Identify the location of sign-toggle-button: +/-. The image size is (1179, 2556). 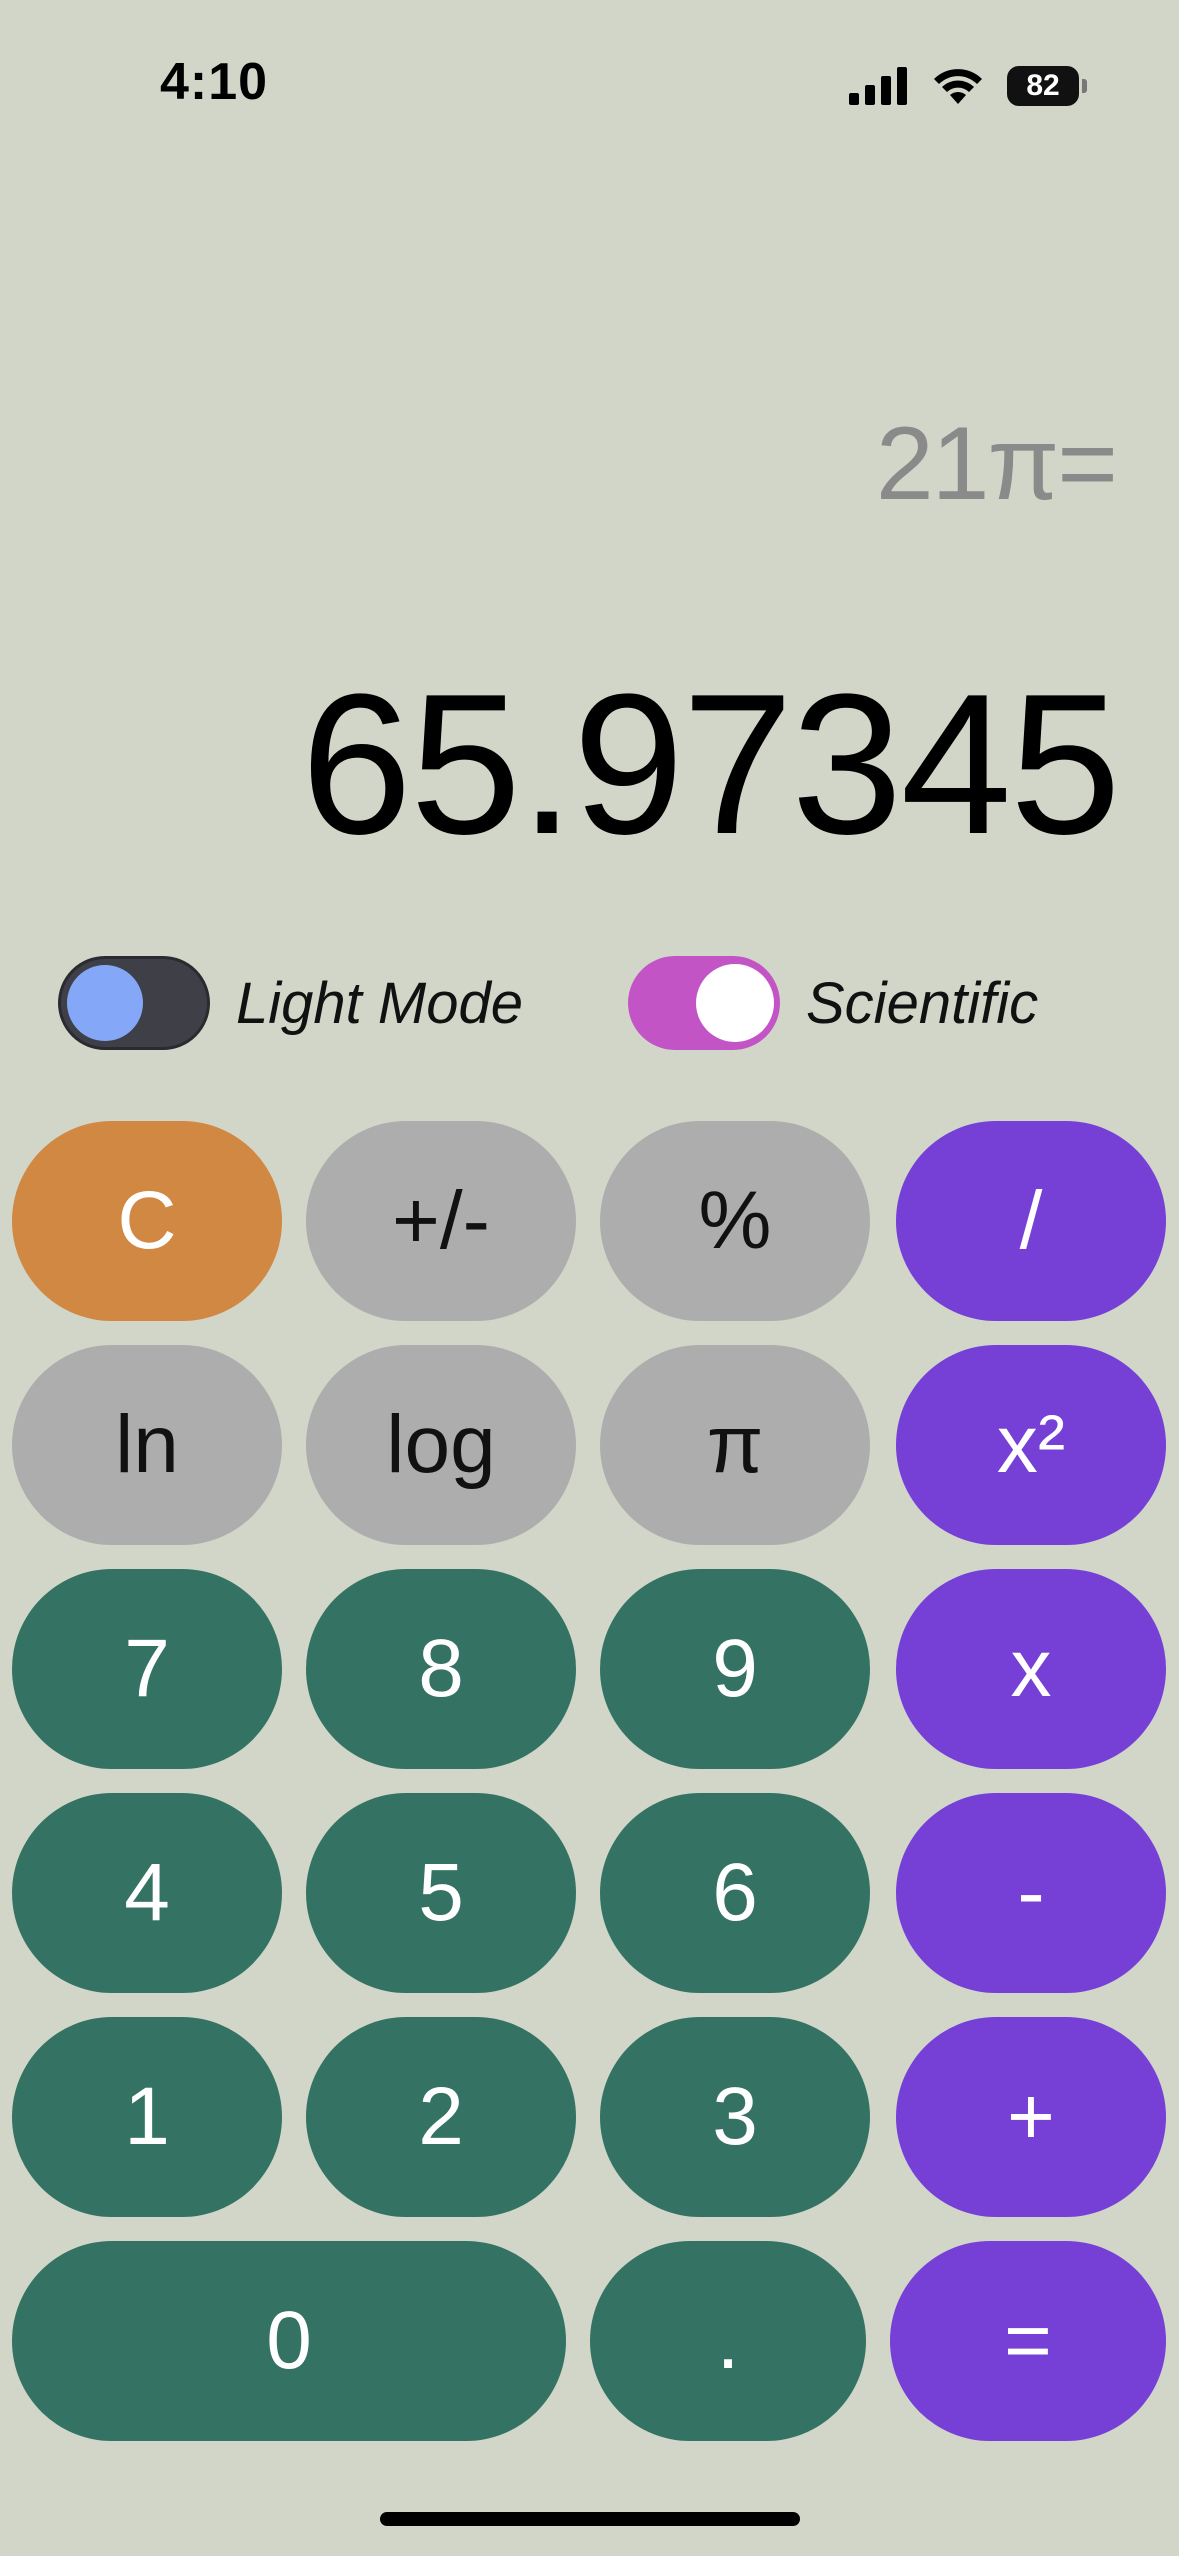
(441, 1221).